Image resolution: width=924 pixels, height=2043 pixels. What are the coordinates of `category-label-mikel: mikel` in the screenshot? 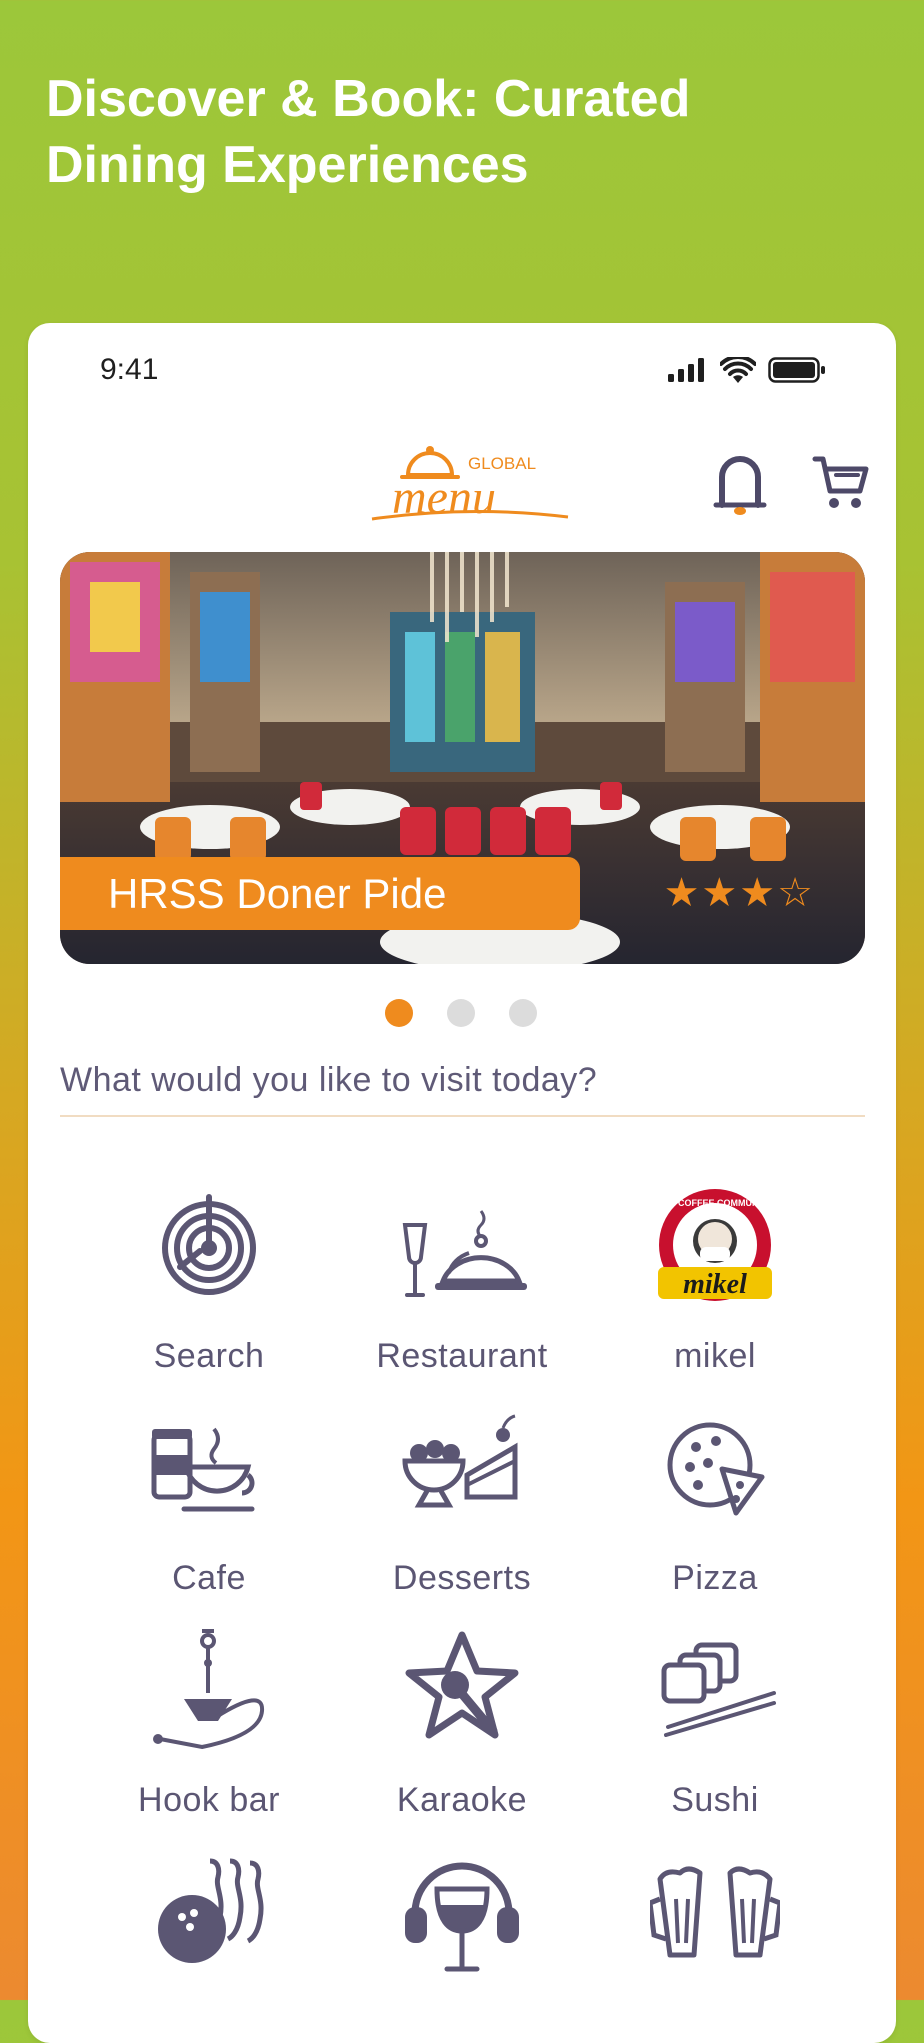 It's located at (715, 1356).